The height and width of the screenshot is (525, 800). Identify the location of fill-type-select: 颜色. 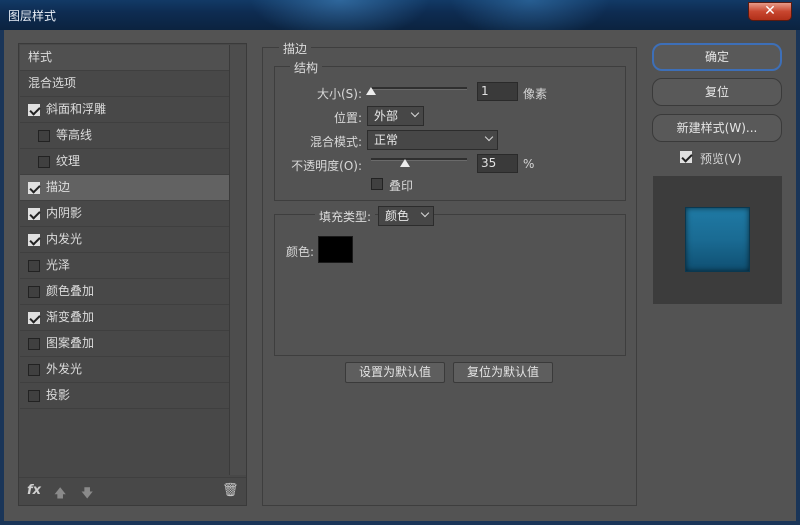
(406, 216).